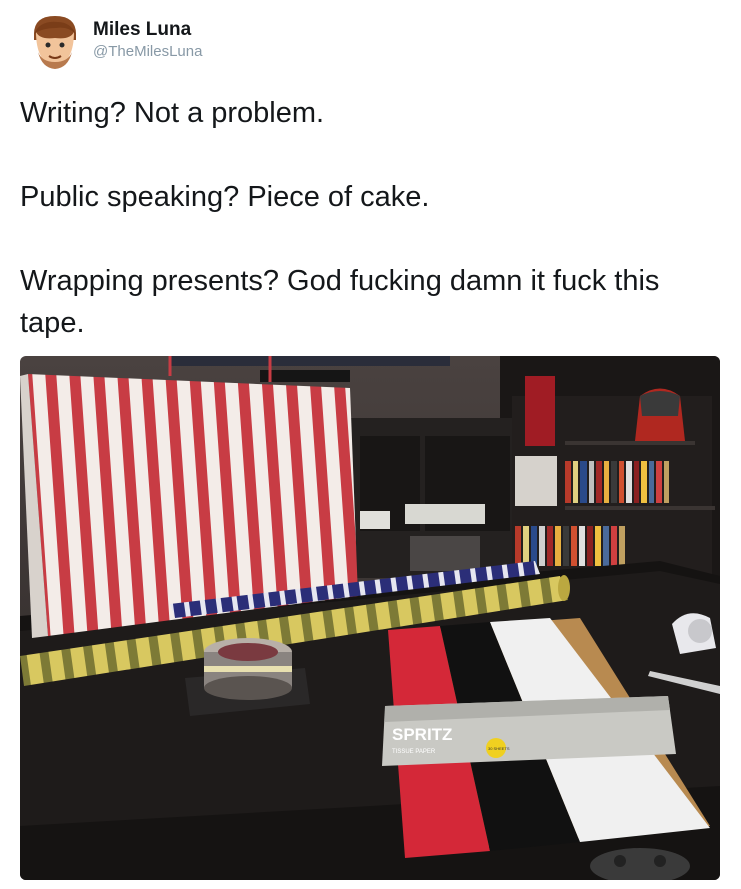  I want to click on tweet-line: Writing? Not a problem., so click(172, 113).